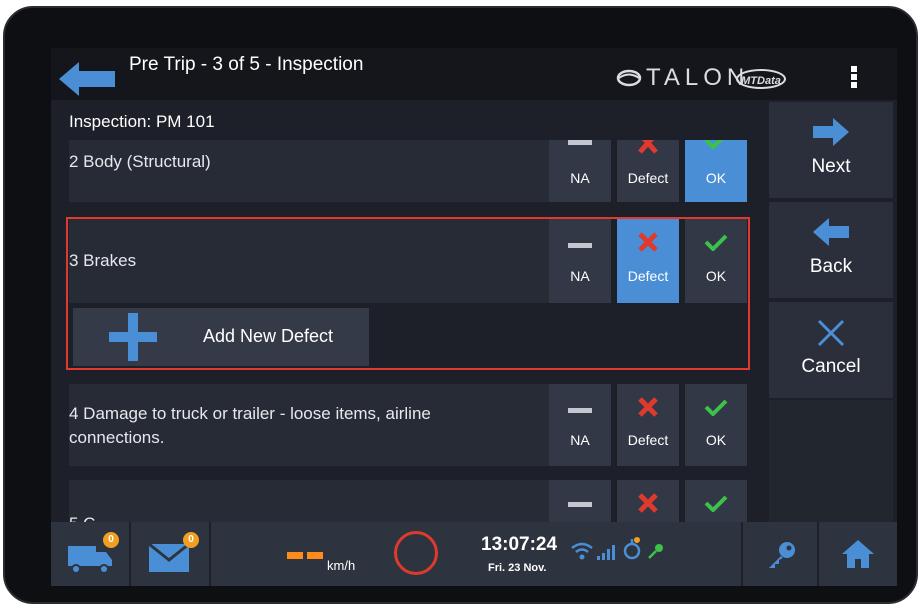 This screenshot has width=922, height=610. I want to click on gps-icon, so click(632, 548).